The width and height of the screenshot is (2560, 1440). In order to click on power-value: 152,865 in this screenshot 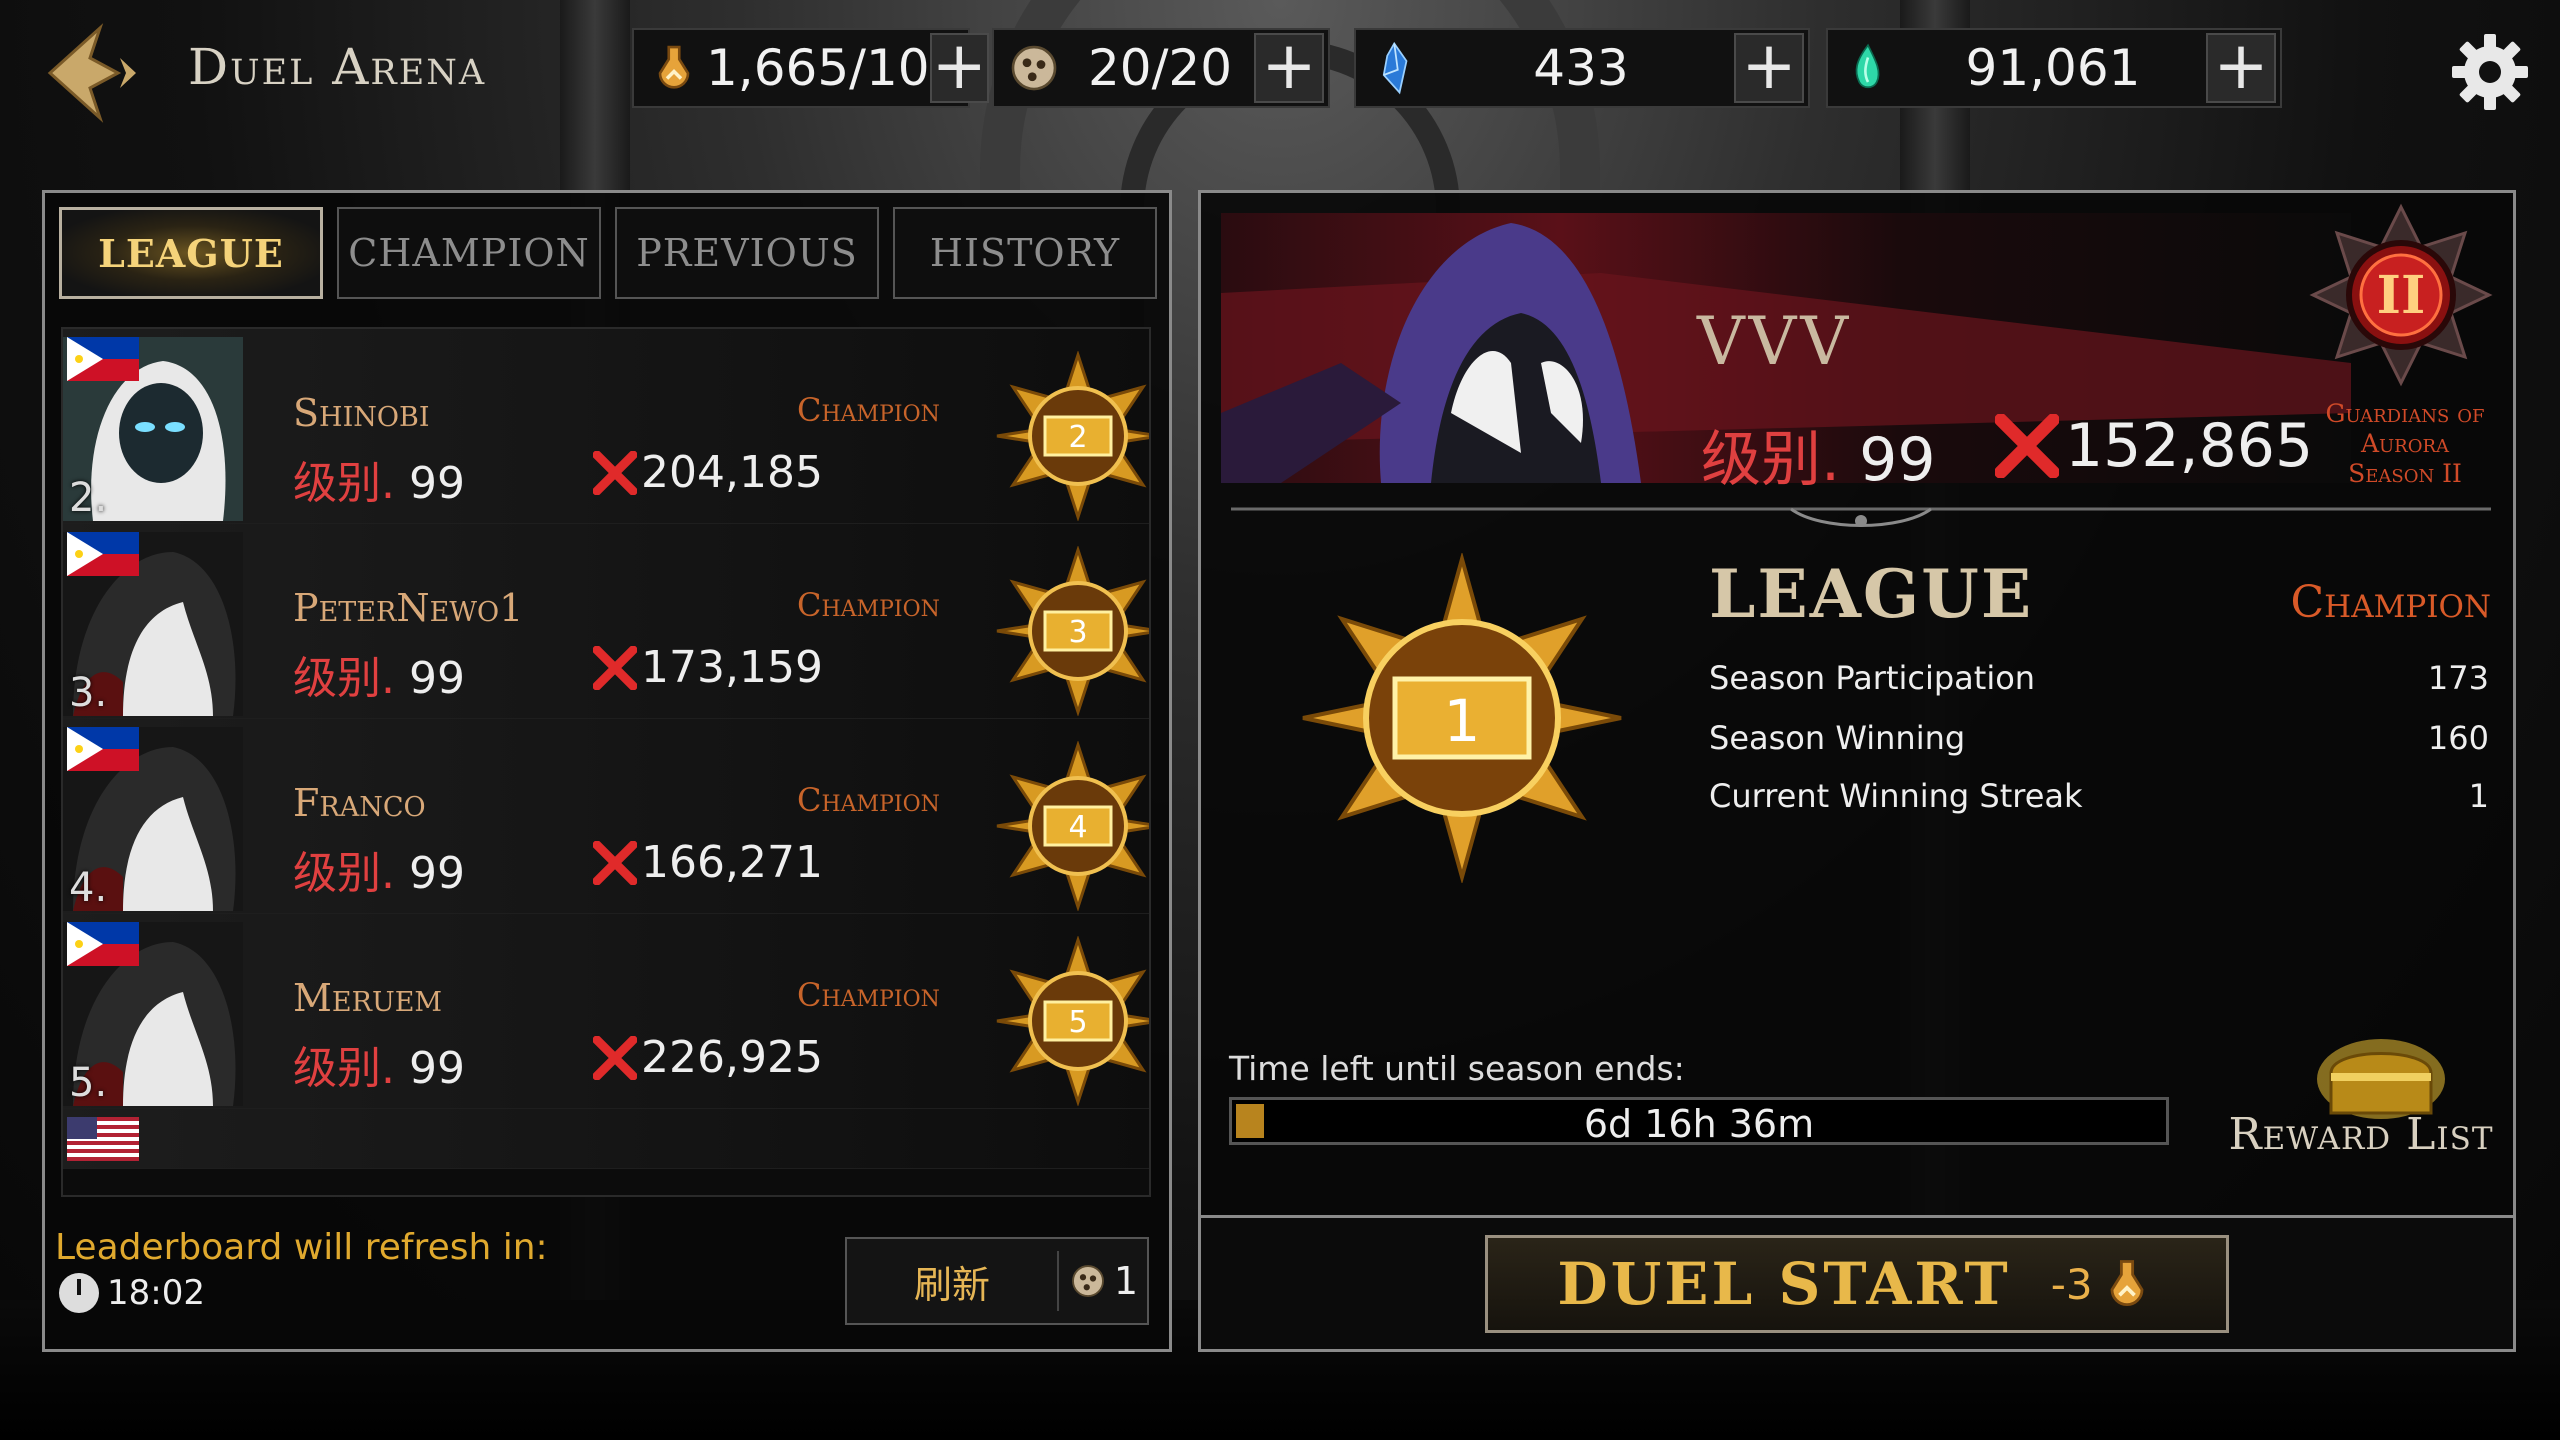, I will do `click(2189, 446)`.